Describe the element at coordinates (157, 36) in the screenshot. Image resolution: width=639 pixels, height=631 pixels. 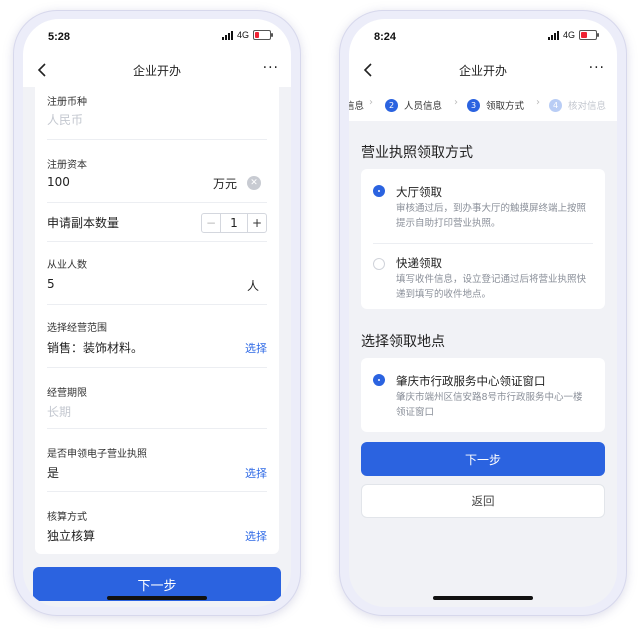
I see `status-bar: 5:28 4G` at that location.